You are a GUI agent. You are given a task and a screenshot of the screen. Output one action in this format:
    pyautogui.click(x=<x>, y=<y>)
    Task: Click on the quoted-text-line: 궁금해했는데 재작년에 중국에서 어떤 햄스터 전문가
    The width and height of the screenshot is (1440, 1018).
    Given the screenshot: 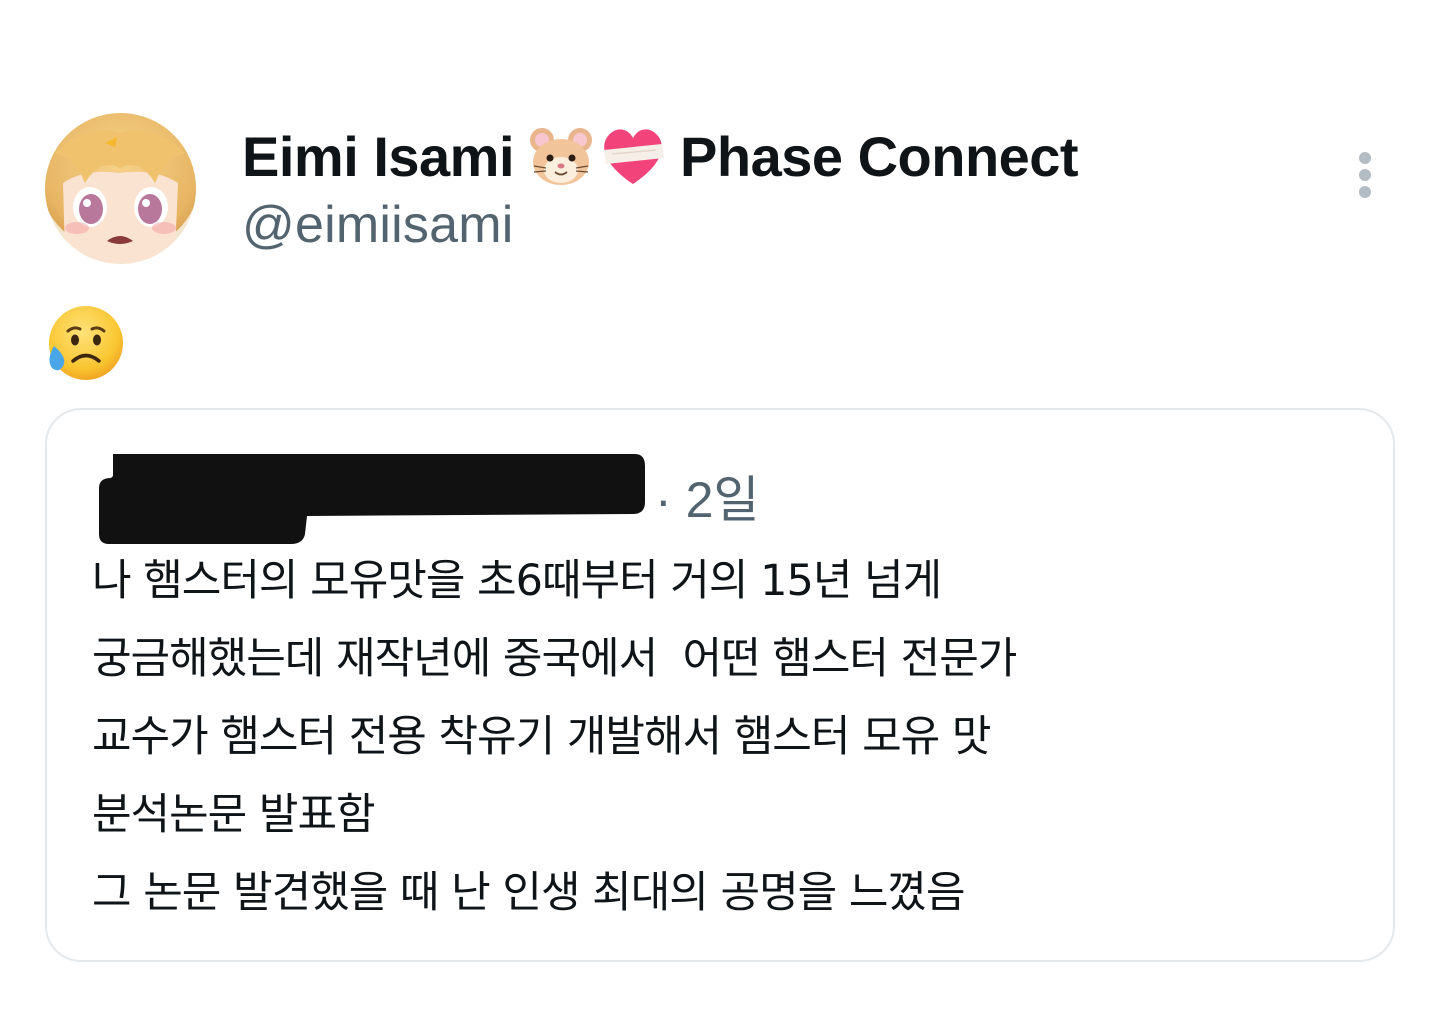 What is the action you would take?
    pyautogui.click(x=554, y=659)
    